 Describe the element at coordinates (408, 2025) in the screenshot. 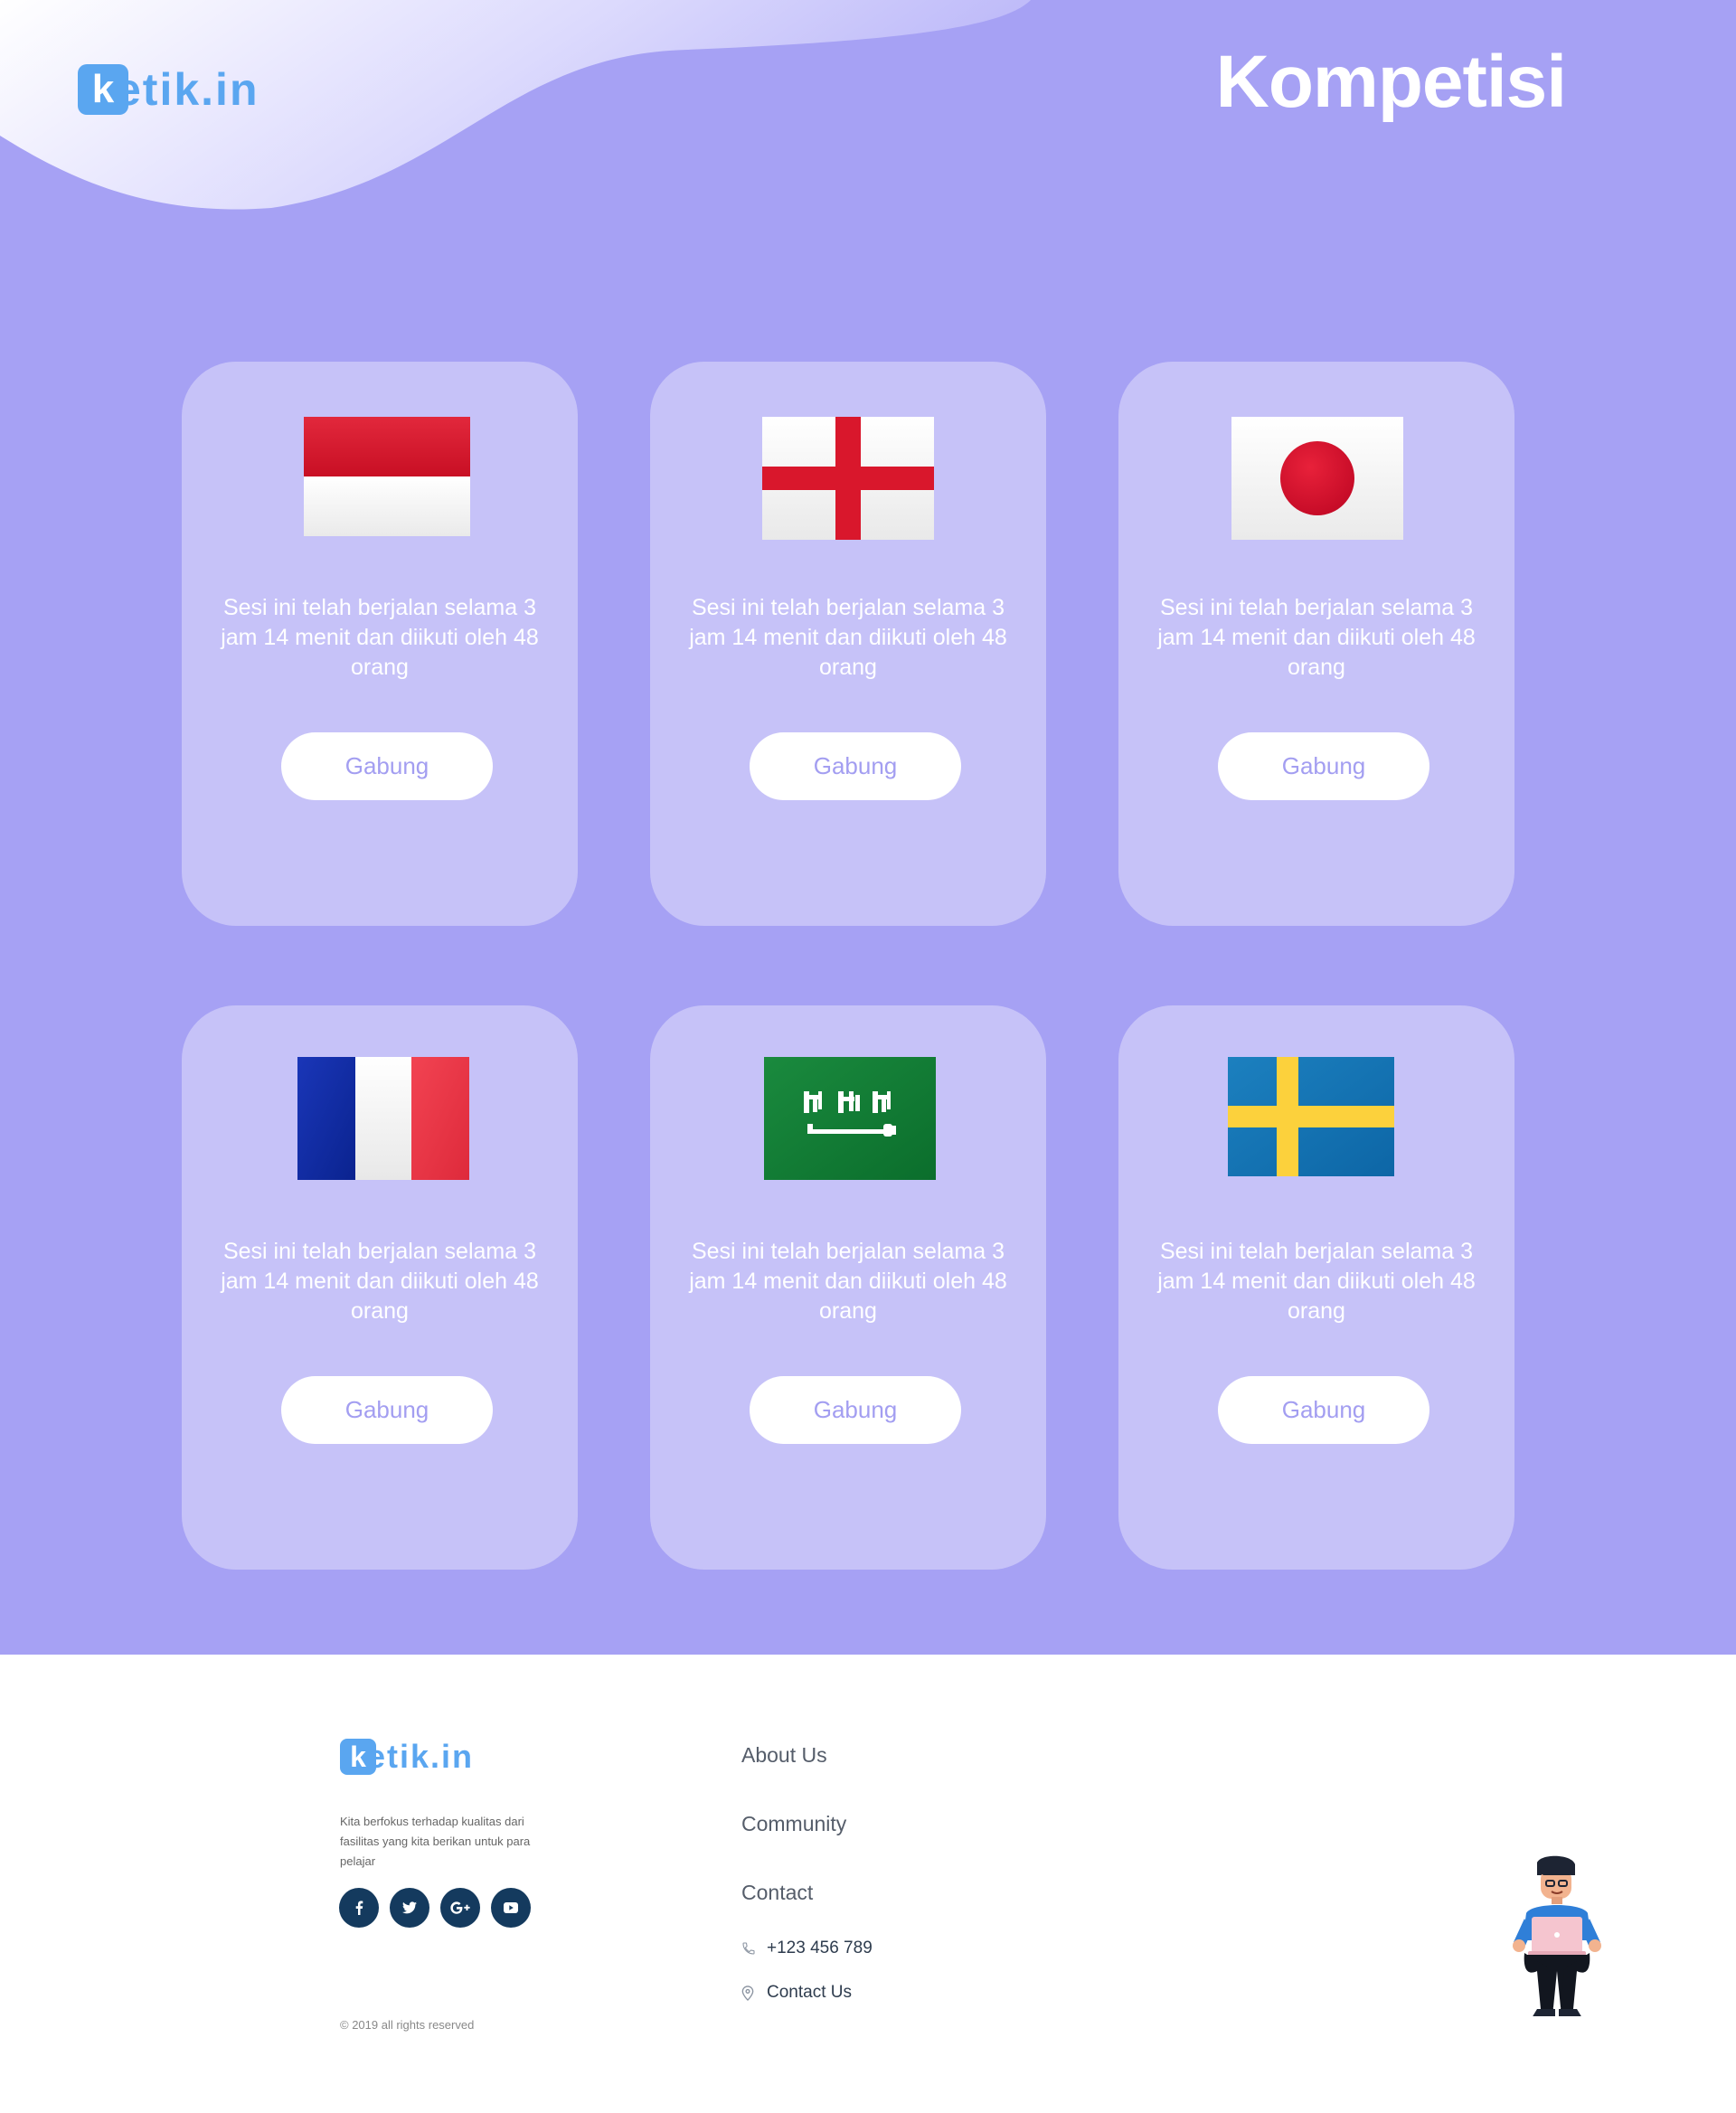

I see `copyright: © 2019 all rights reserved` at that location.